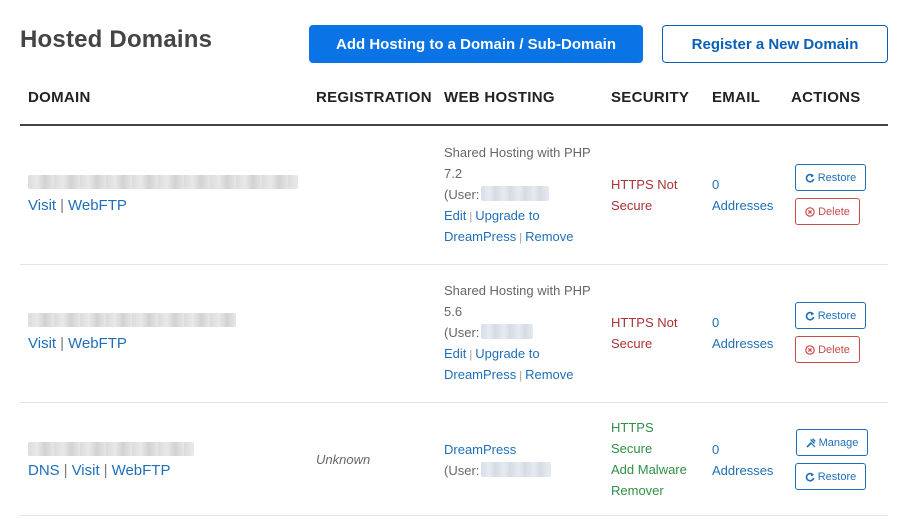 The height and width of the screenshot is (519, 900). Describe the element at coordinates (116, 39) in the screenshot. I see `page-title: Hosted Domains` at that location.